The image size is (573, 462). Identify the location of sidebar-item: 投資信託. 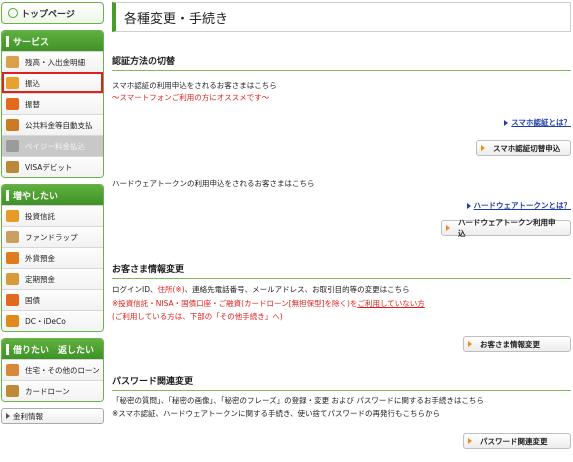
(52, 215).